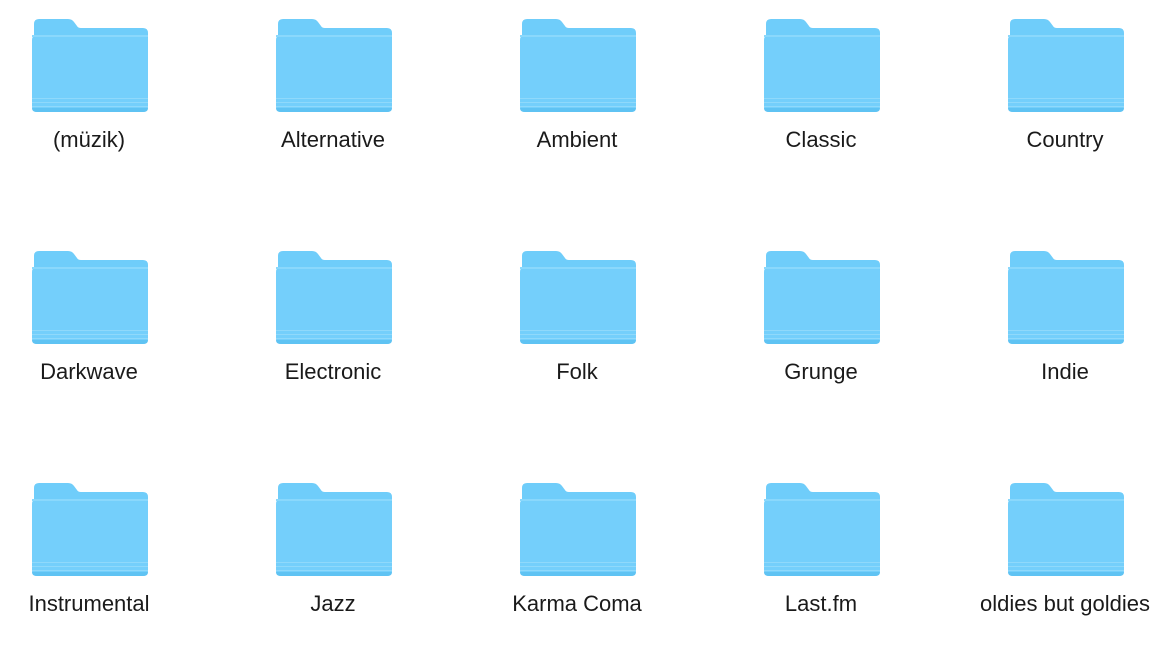  I want to click on folder-item: Classic, so click(821, 95).